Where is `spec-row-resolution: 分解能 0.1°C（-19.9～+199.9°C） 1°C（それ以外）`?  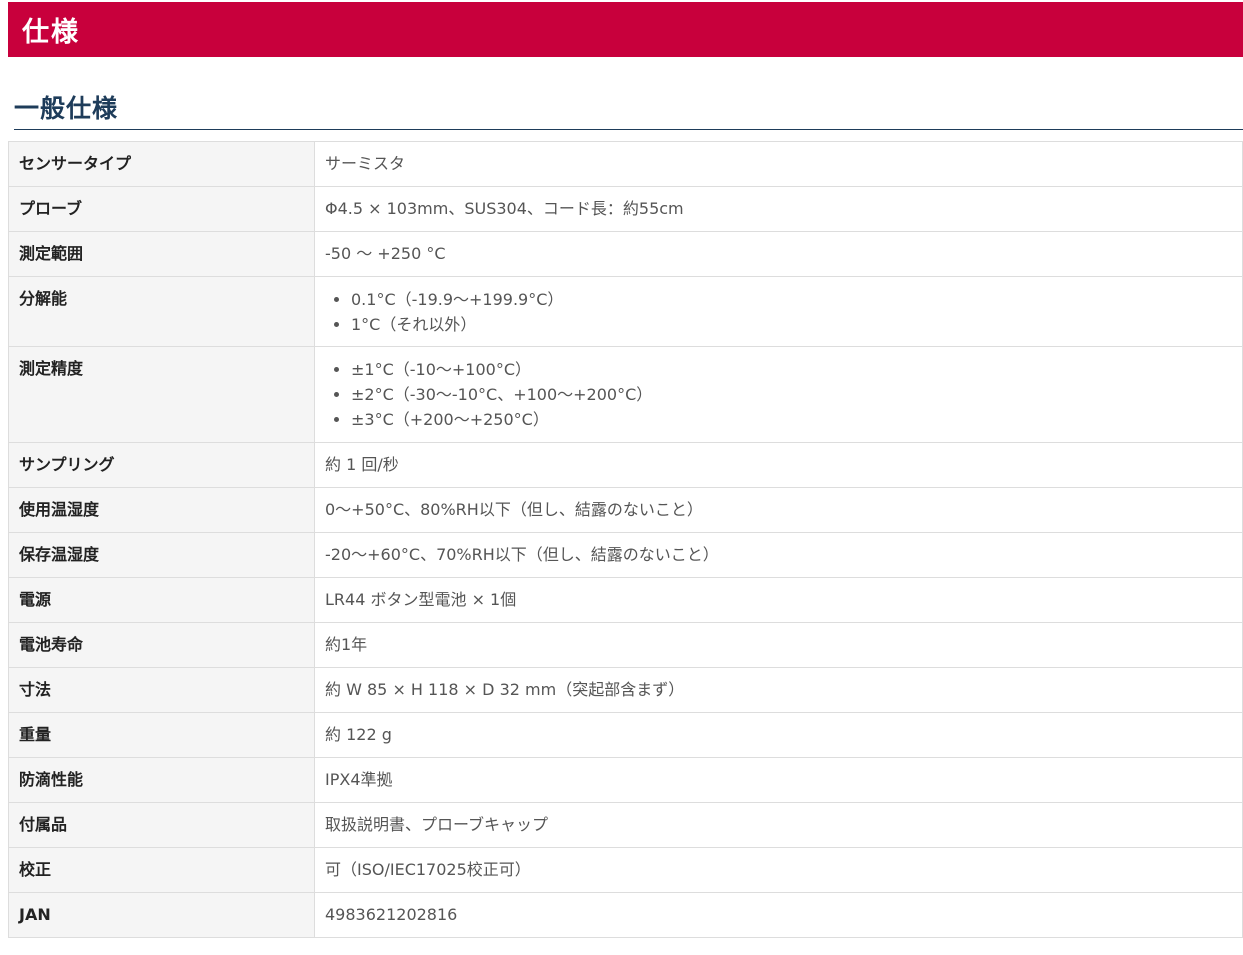
spec-row-resolution: 分解能 0.1°C（-19.9～+199.9°C） 1°C（それ以外） is located at coordinates (625, 311).